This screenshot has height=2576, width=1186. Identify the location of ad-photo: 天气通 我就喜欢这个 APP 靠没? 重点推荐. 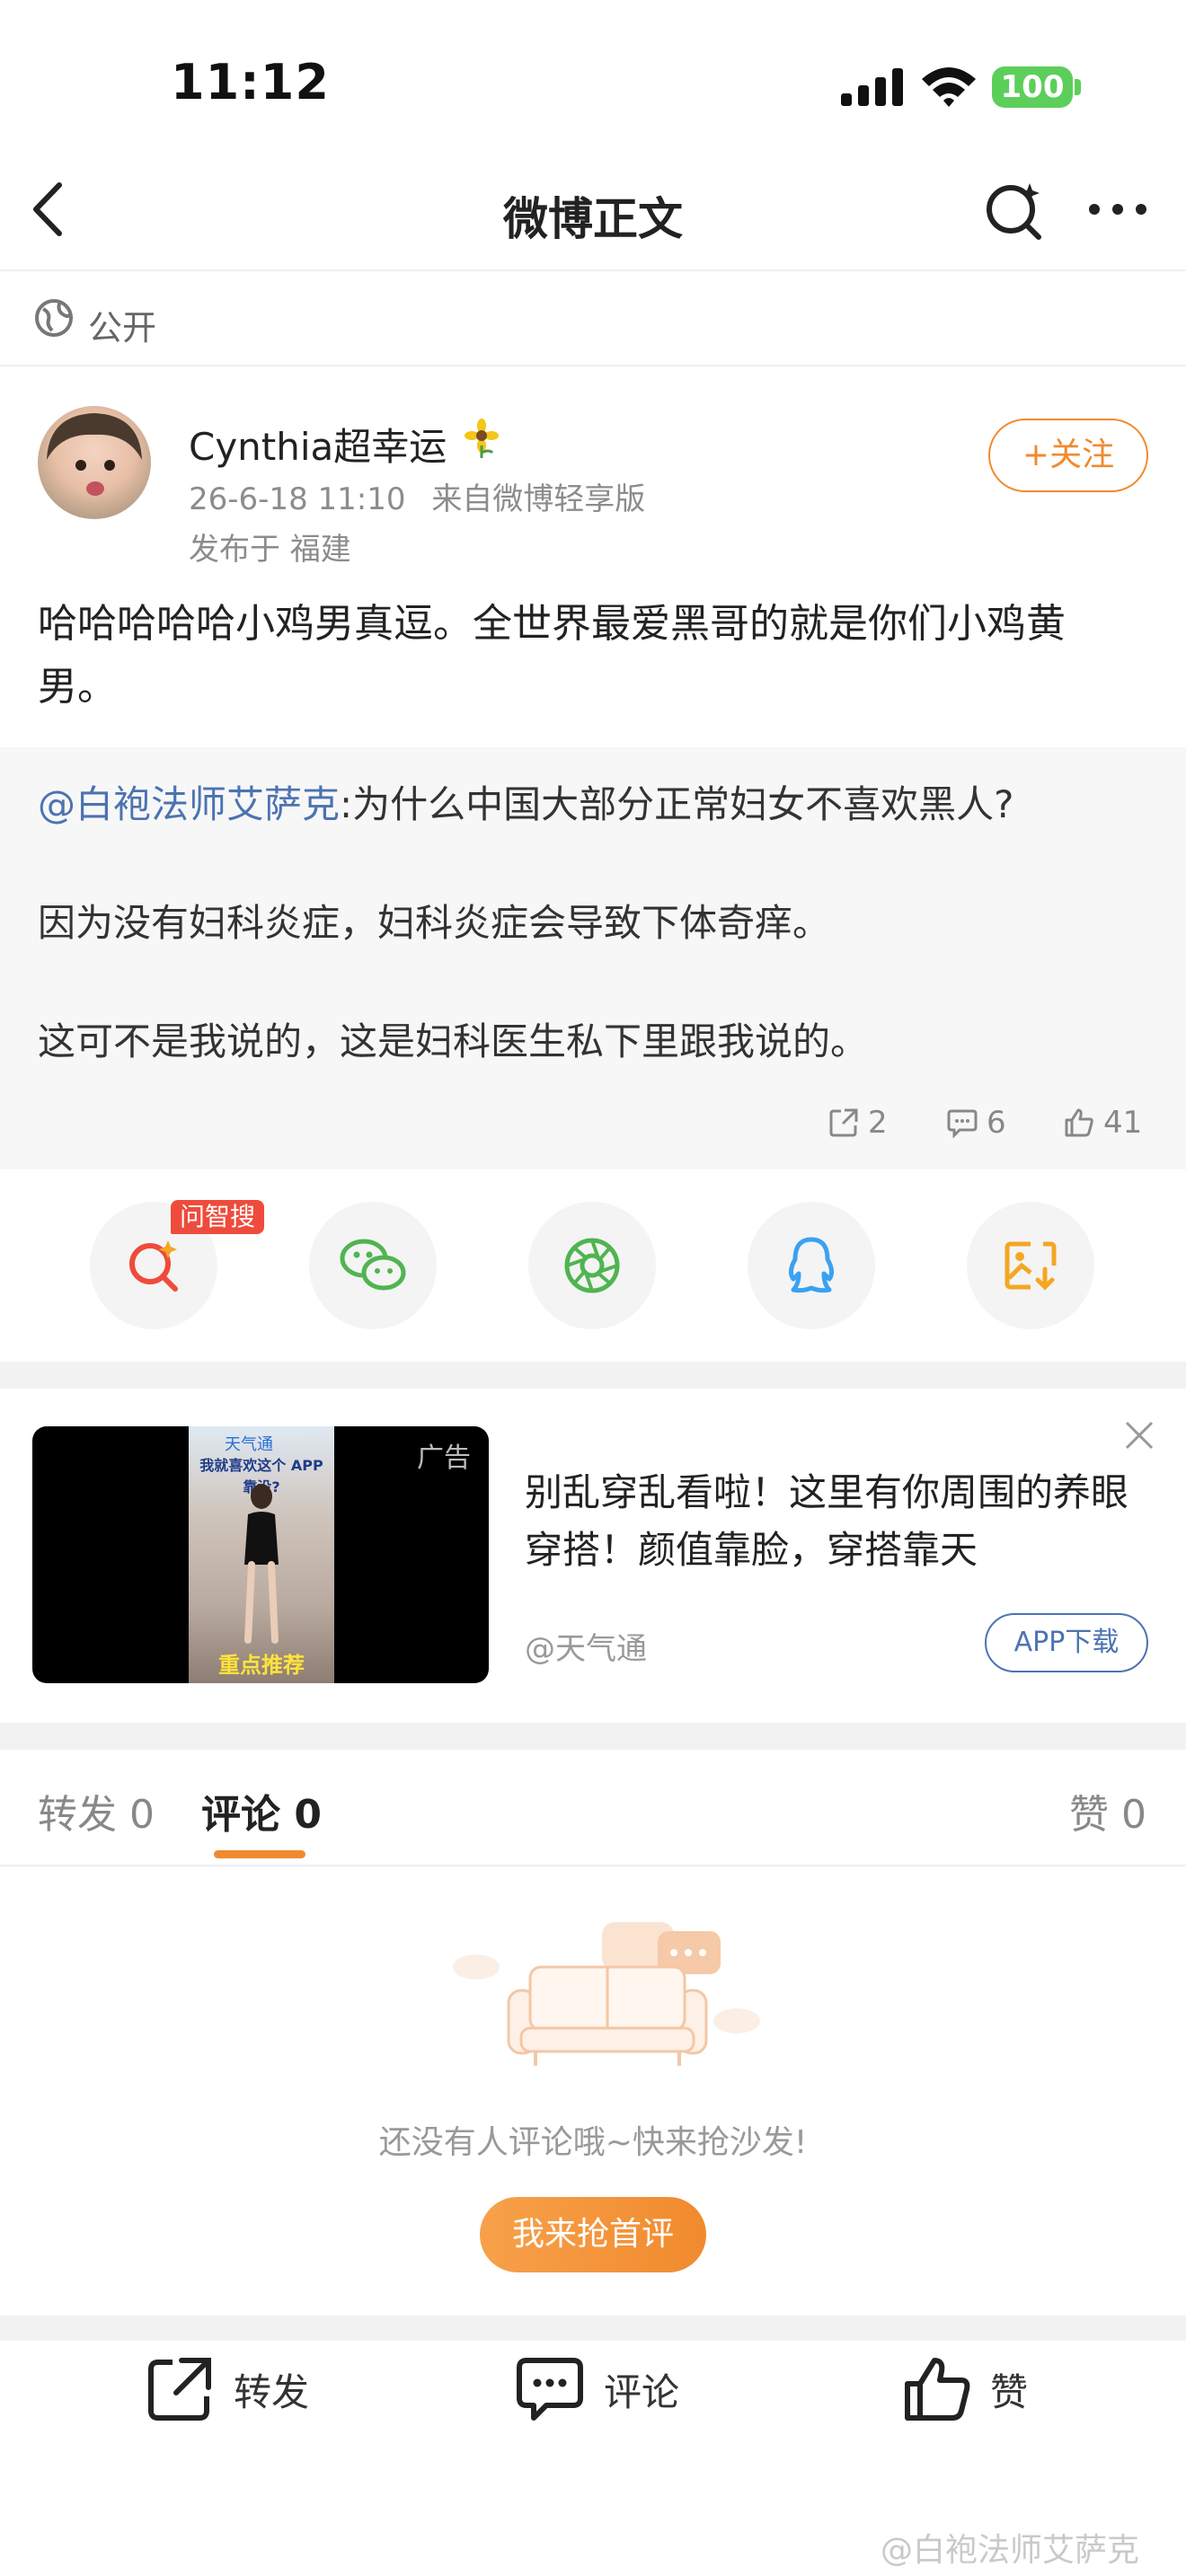
(261, 1554).